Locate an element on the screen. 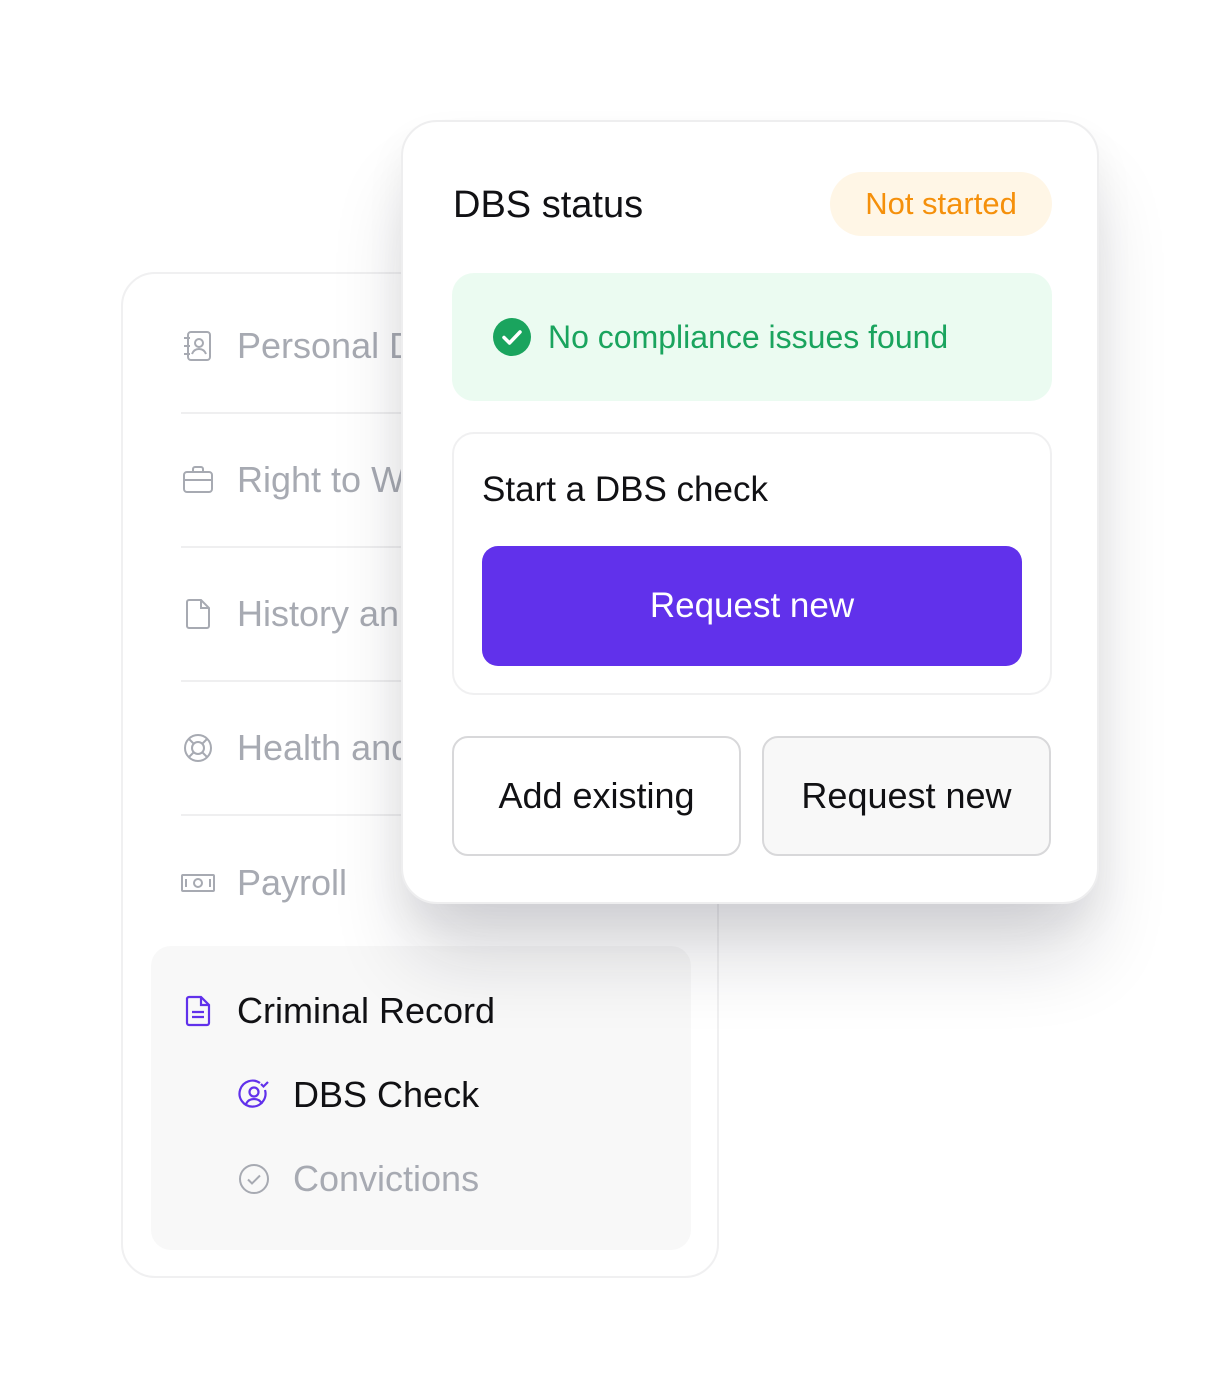  add-existing-button: Add existing is located at coordinates (596, 796).